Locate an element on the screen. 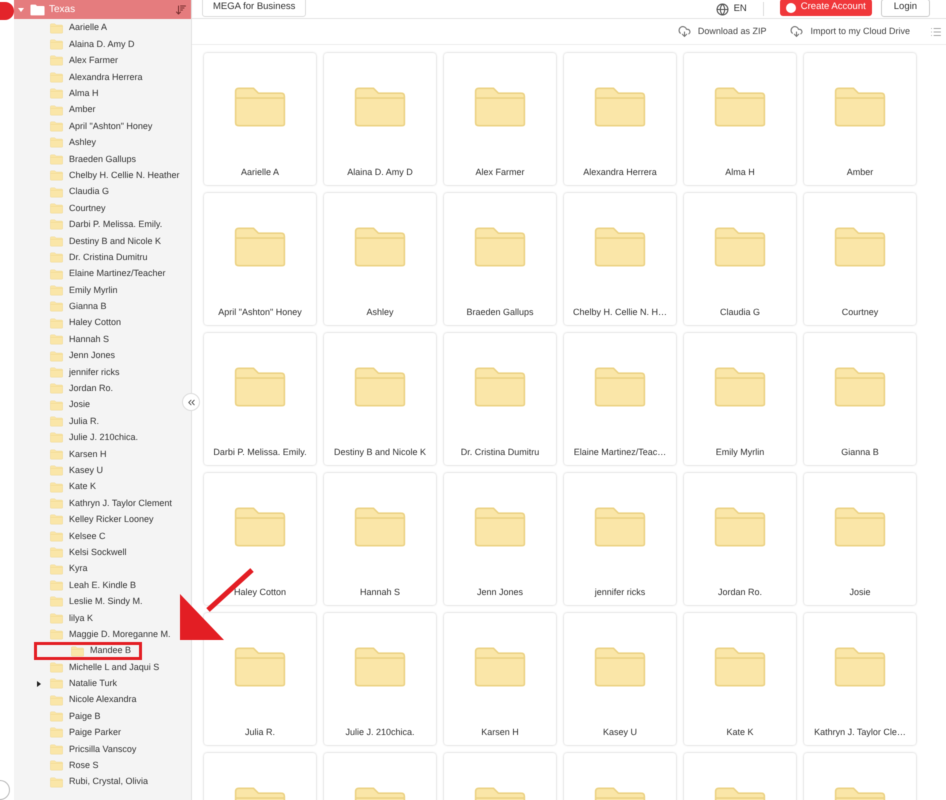  folder-item: Alma H is located at coordinates (58, 94).